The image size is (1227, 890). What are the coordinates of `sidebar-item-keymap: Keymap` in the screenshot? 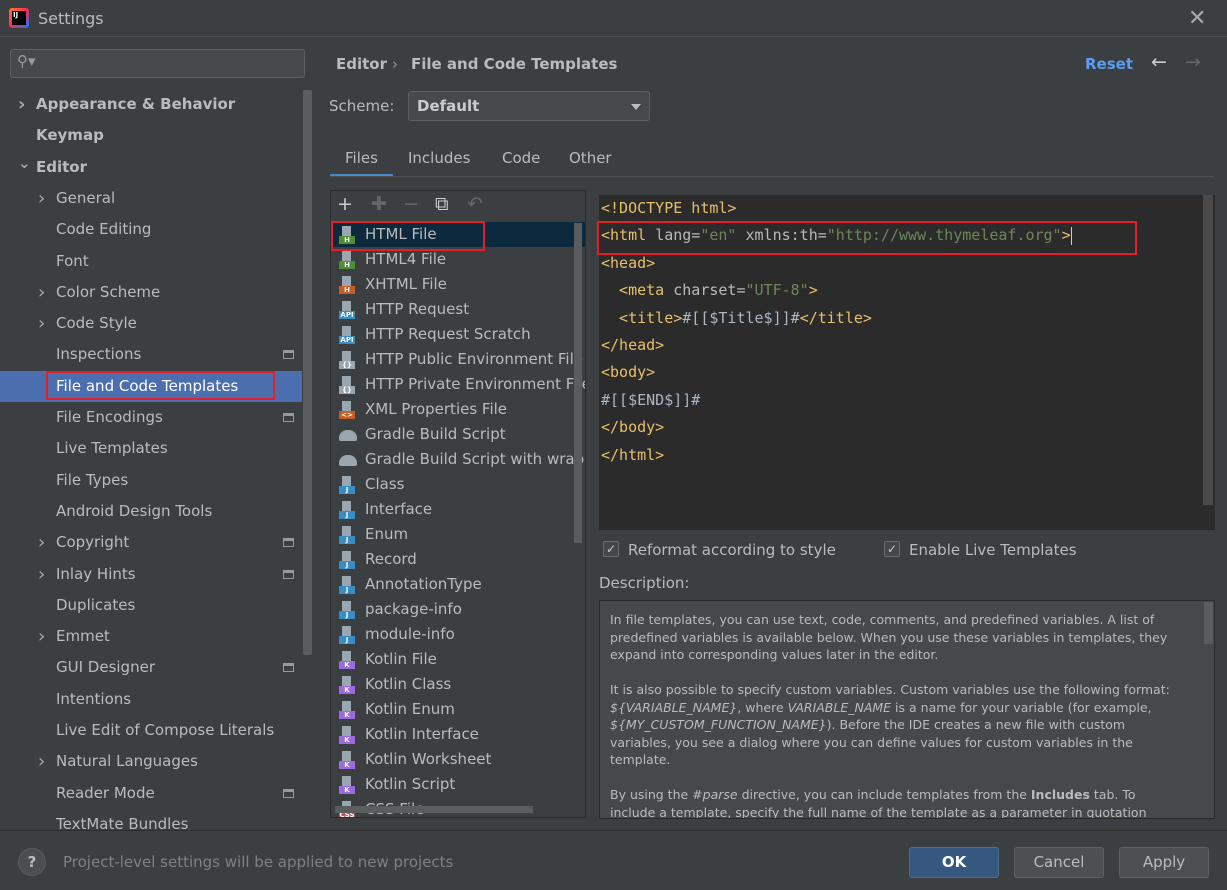 It's located at (151, 135).